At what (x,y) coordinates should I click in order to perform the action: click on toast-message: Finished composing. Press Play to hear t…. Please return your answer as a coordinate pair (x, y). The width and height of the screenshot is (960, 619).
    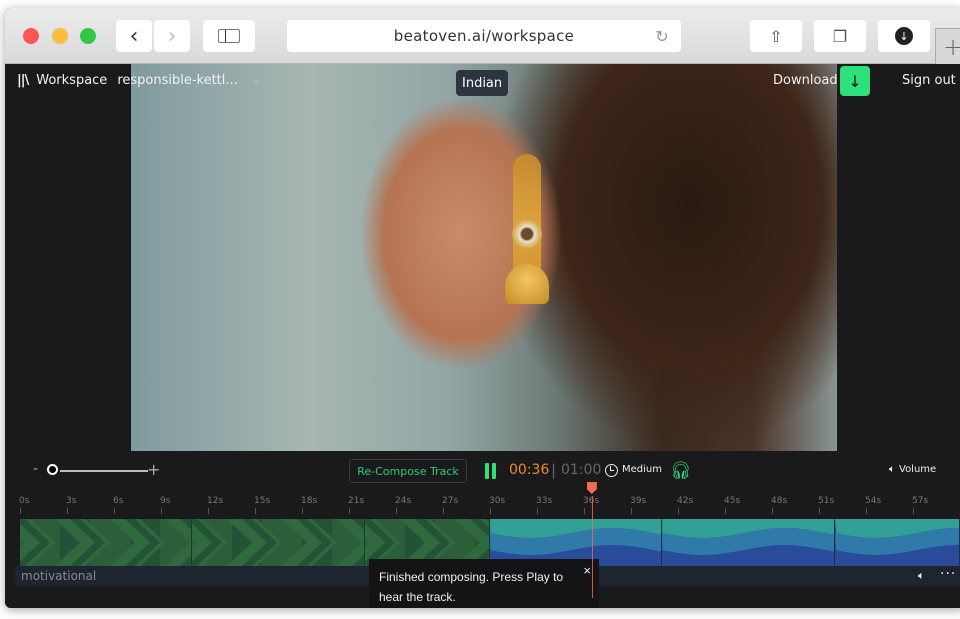
    Looking at the image, I should click on (471, 587).